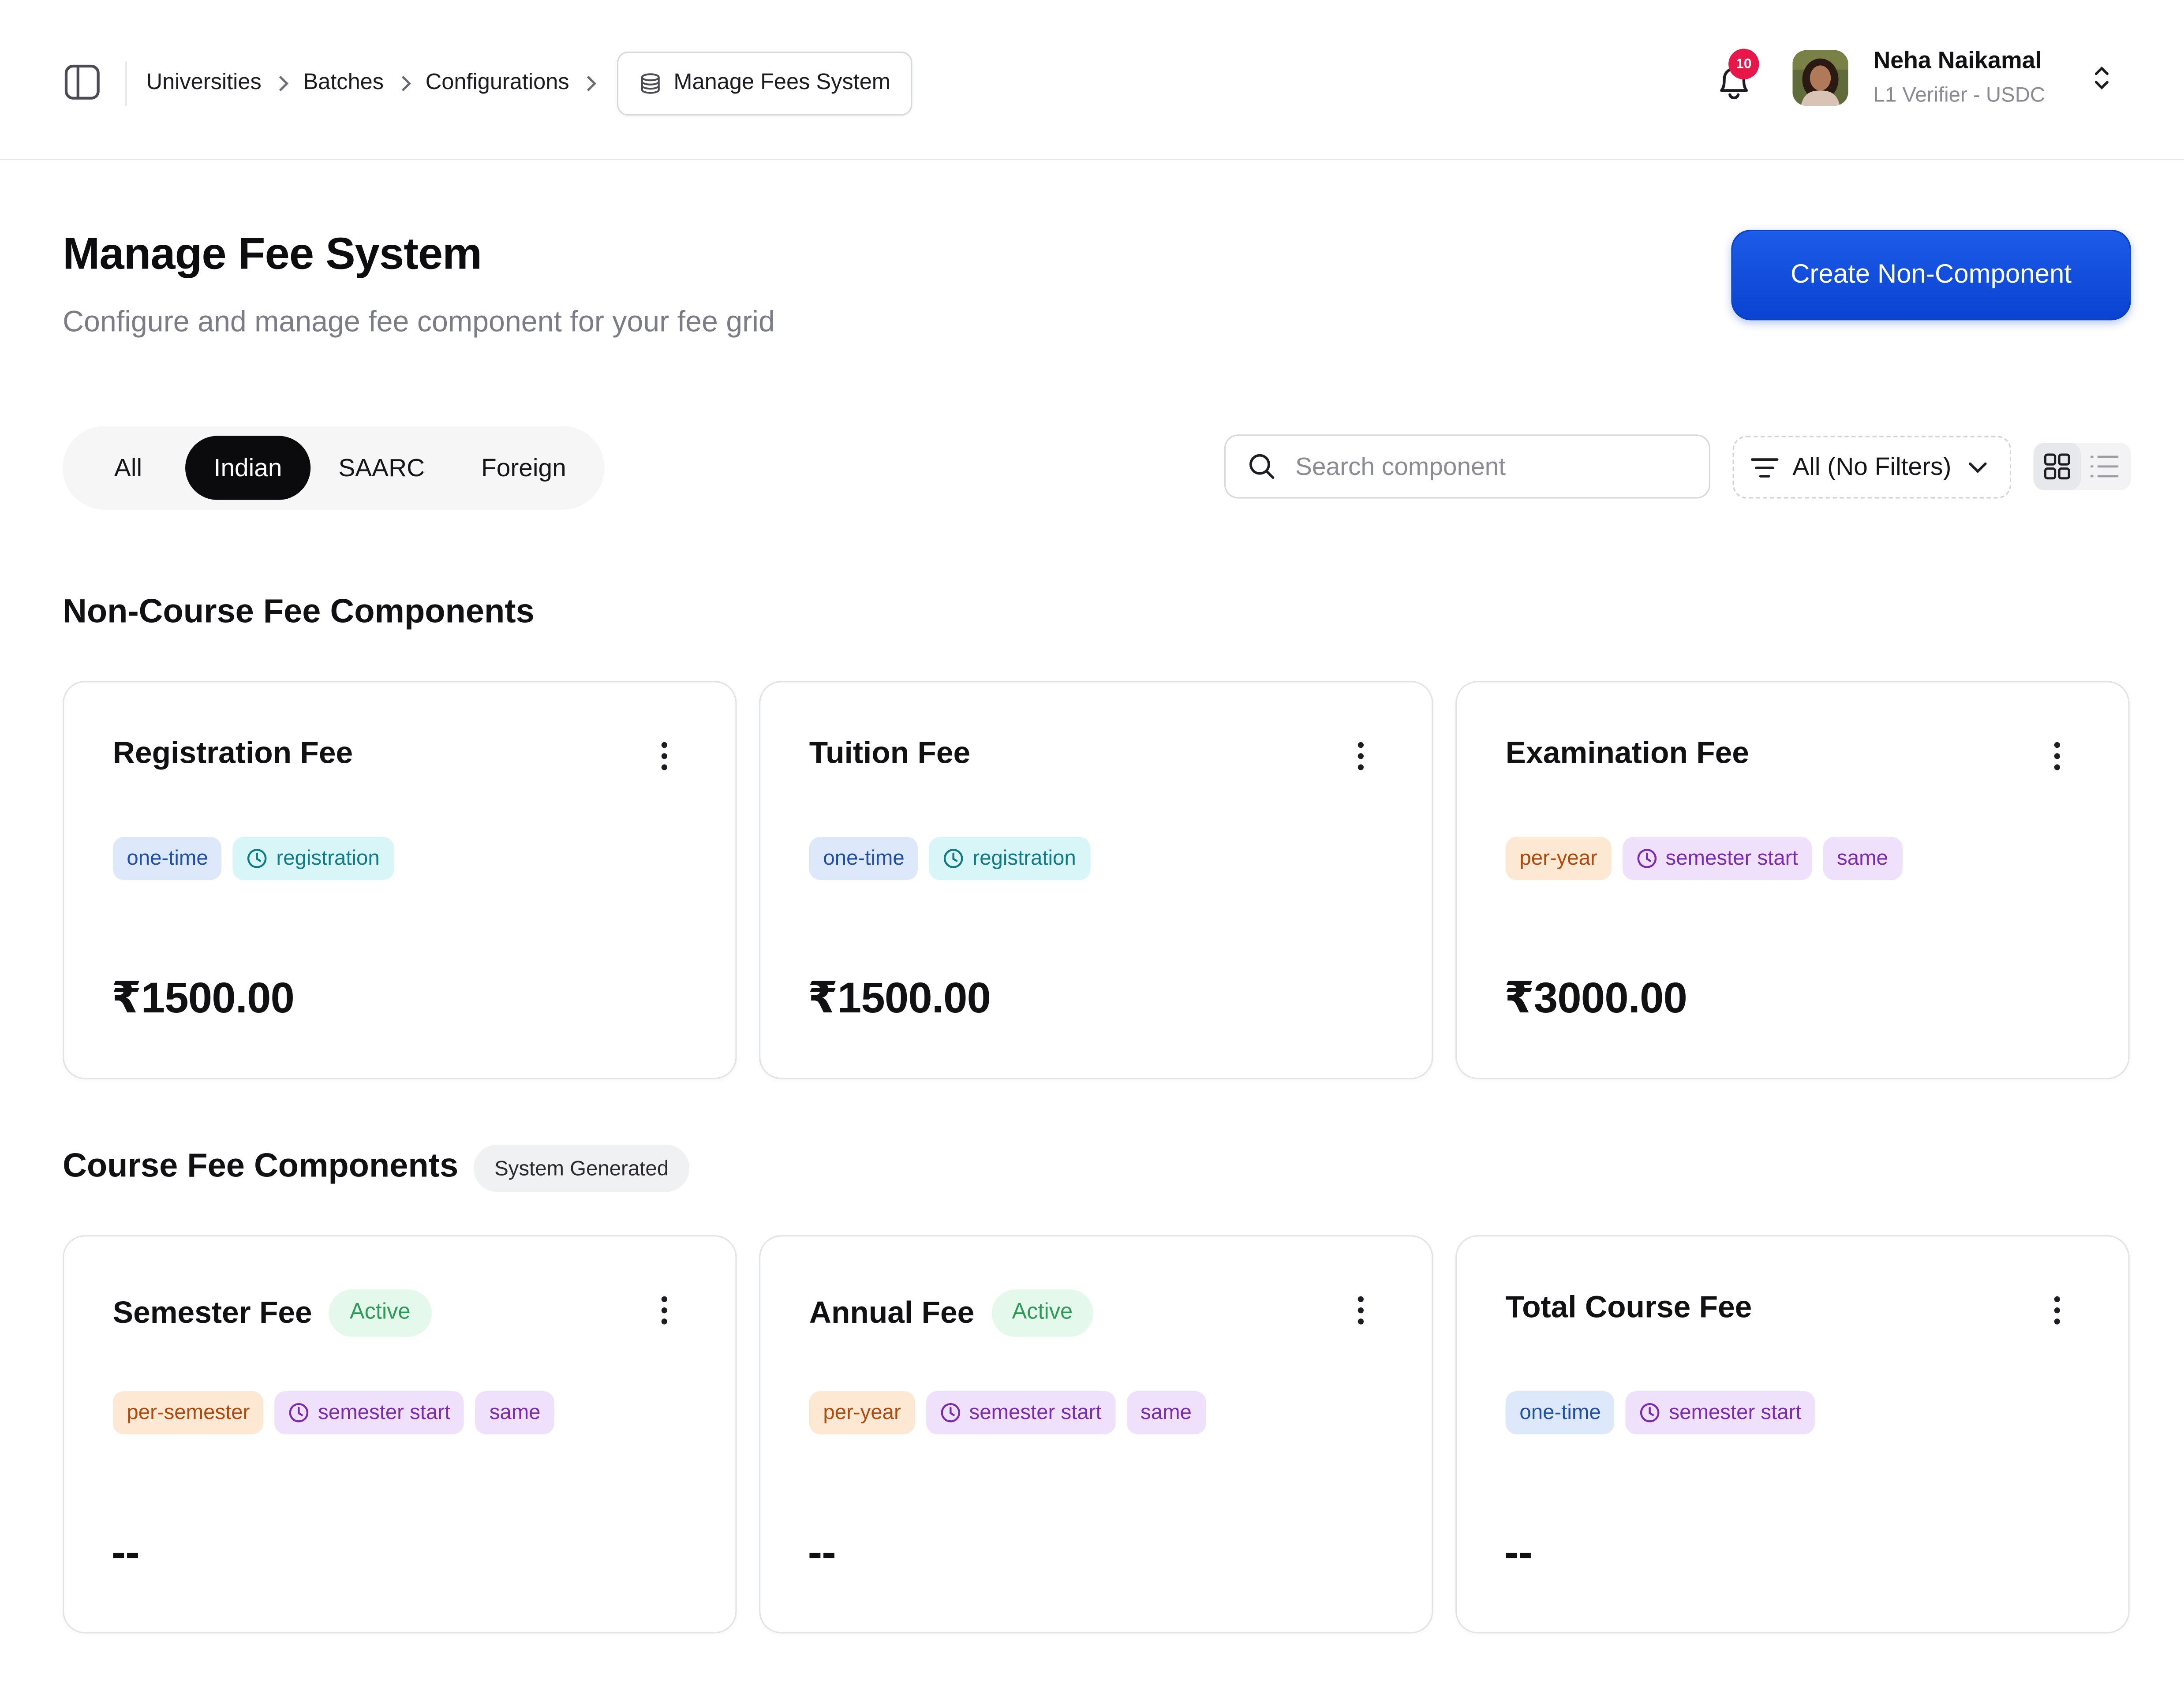 This screenshot has height=1695, width=2184. I want to click on grid-icon, so click(2057, 466).